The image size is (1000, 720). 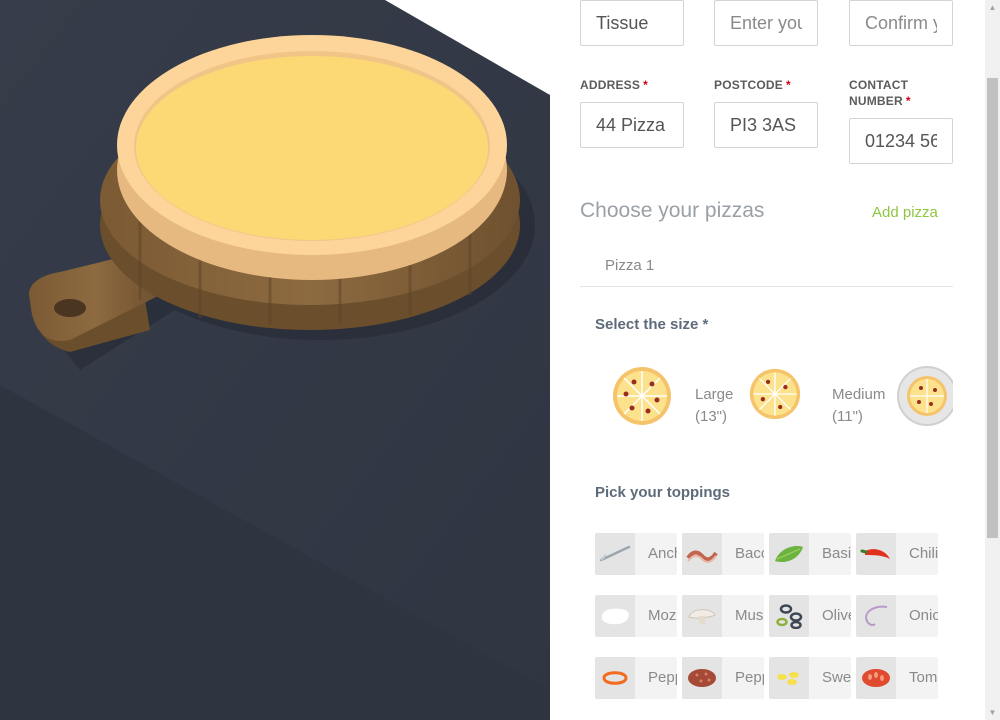 I want to click on topping-label: Onion, so click(x=923, y=615).